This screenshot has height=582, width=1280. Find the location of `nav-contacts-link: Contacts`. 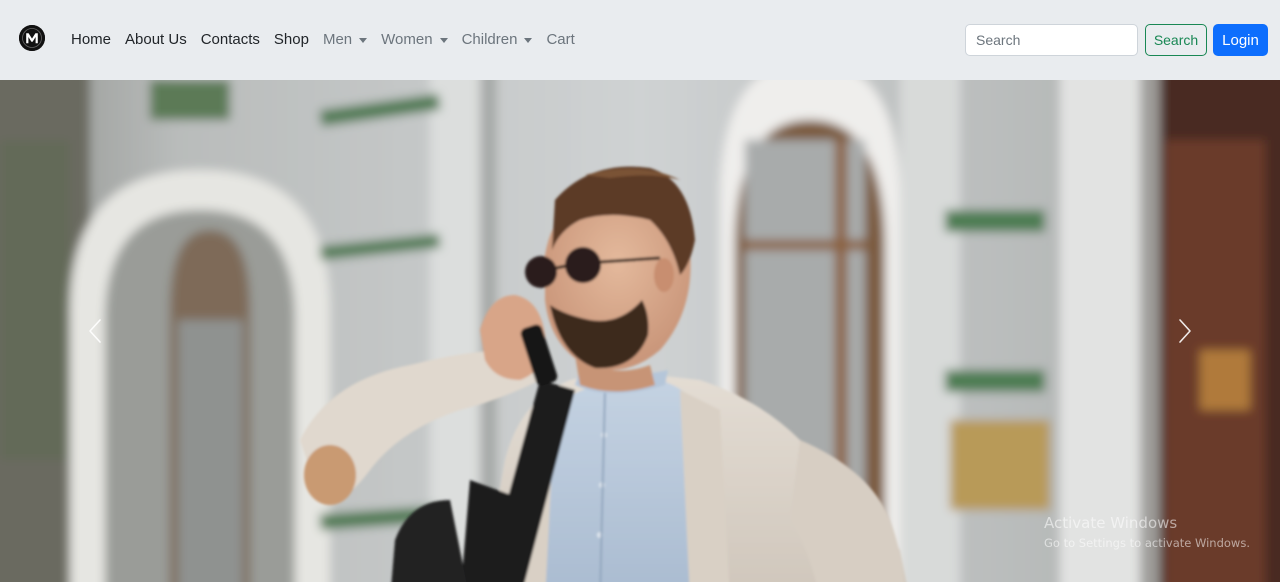

nav-contacts-link: Contacts is located at coordinates (230, 40).